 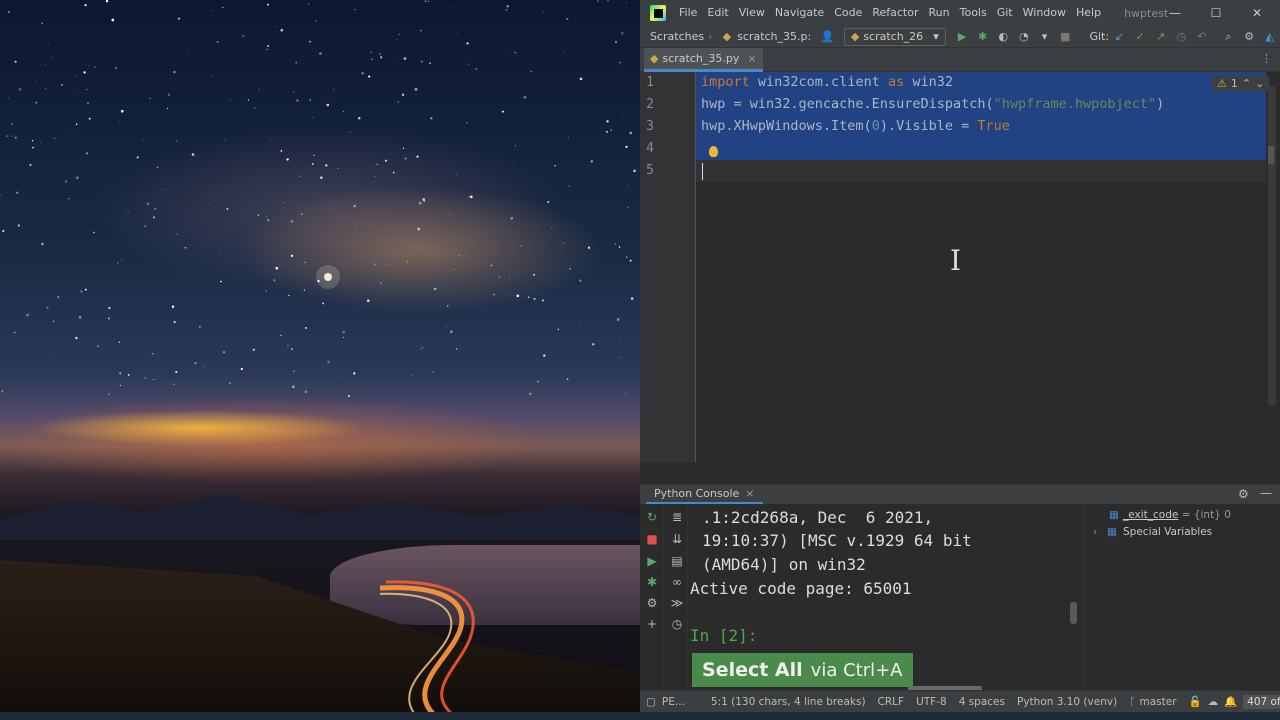 What do you see at coordinates (1073, 613) in the screenshot?
I see `console-scrollbar` at bounding box center [1073, 613].